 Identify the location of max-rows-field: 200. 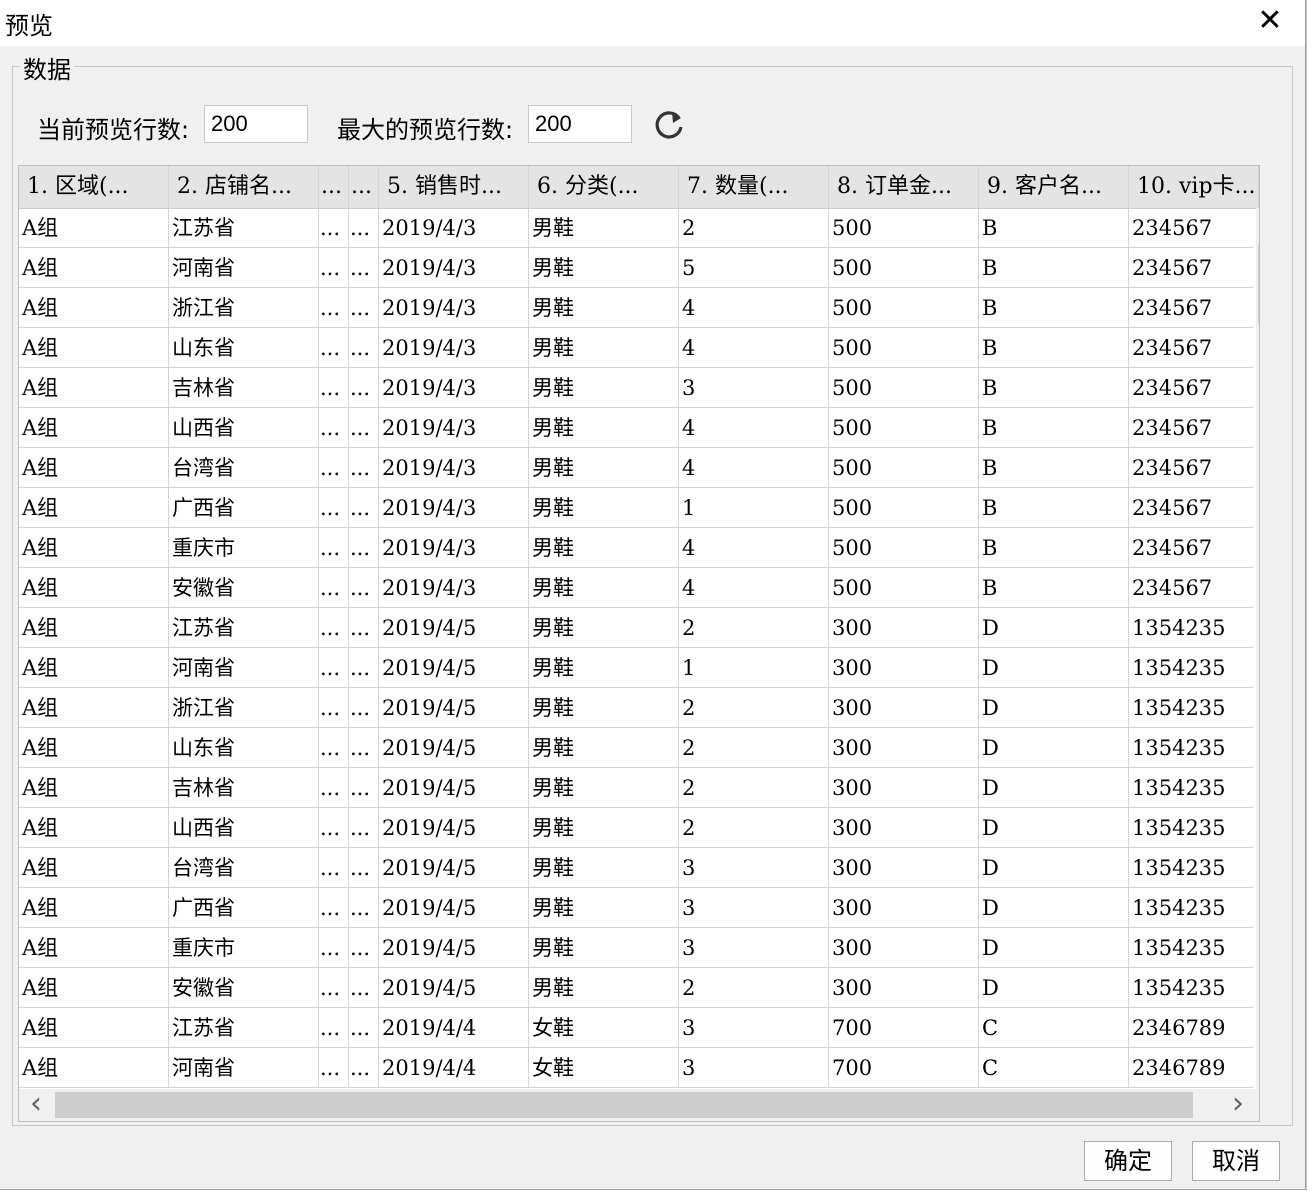
(580, 124).